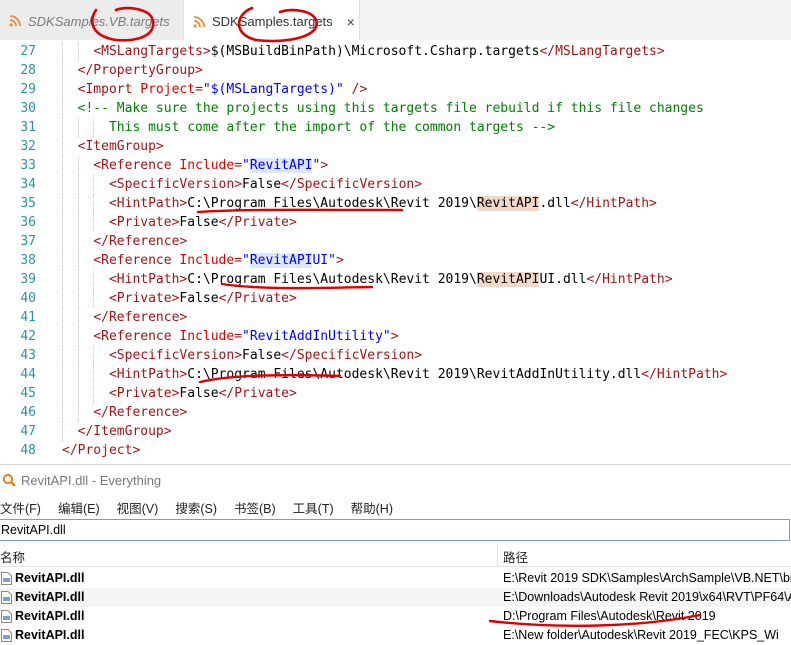  I want to click on code-line: 28 </PropertyGroup>, so click(395, 70).